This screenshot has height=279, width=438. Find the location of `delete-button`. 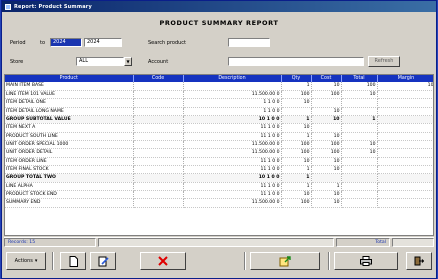

delete-button is located at coordinates (163, 261).